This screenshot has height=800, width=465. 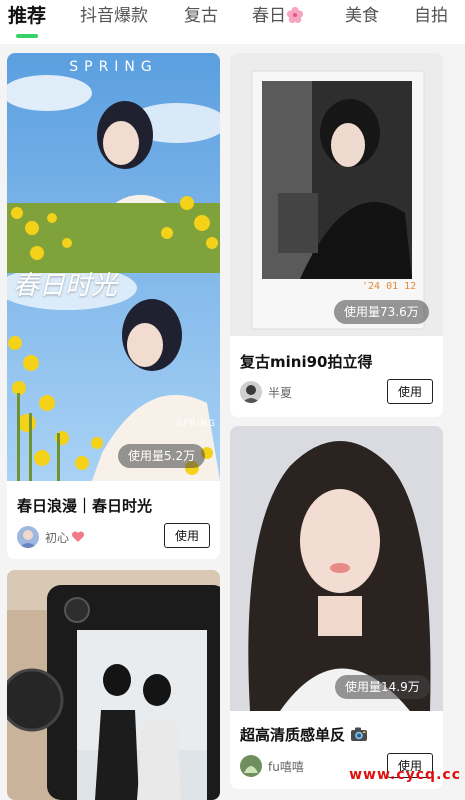 What do you see at coordinates (266, 392) in the screenshot?
I see `author-info: 半夏` at bounding box center [266, 392].